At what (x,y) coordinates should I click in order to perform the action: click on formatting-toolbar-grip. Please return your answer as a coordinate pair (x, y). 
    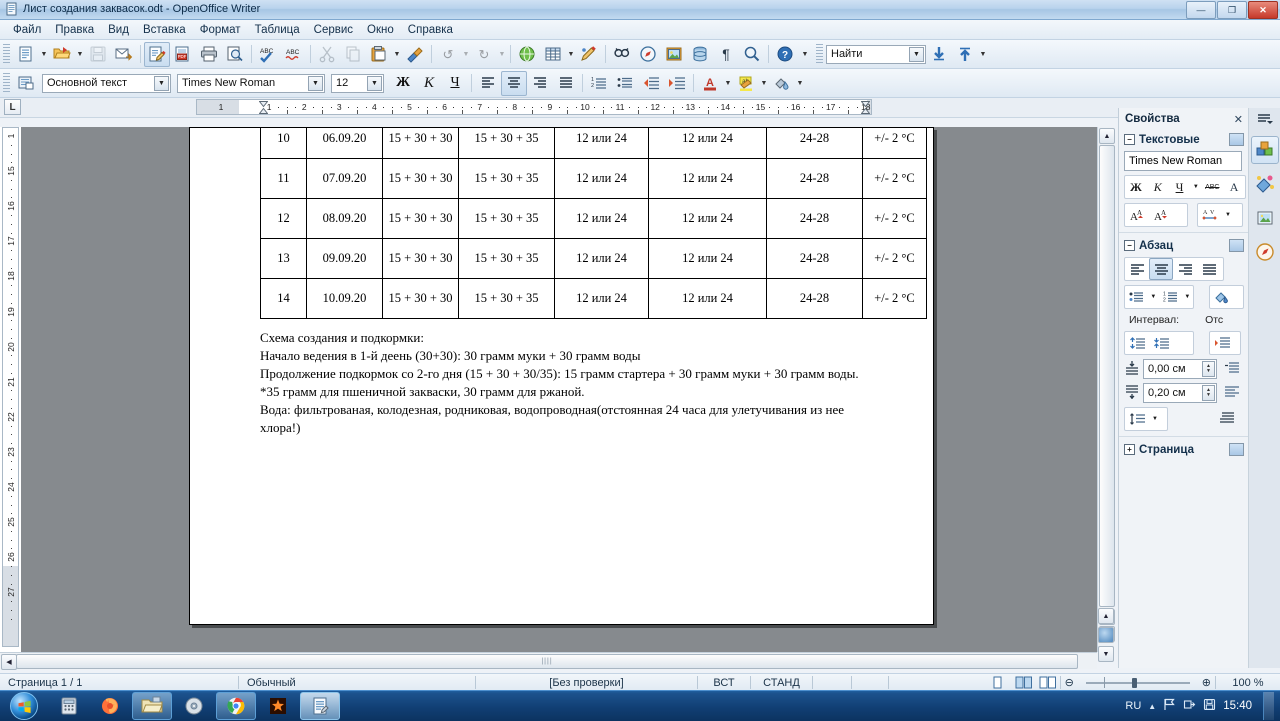
    Looking at the image, I should click on (6, 83).